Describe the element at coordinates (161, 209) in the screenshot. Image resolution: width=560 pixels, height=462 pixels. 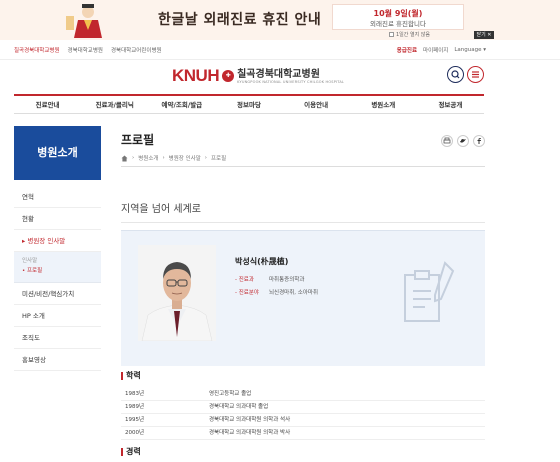
I see `slogan: 지역을 넘어 세계로` at that location.